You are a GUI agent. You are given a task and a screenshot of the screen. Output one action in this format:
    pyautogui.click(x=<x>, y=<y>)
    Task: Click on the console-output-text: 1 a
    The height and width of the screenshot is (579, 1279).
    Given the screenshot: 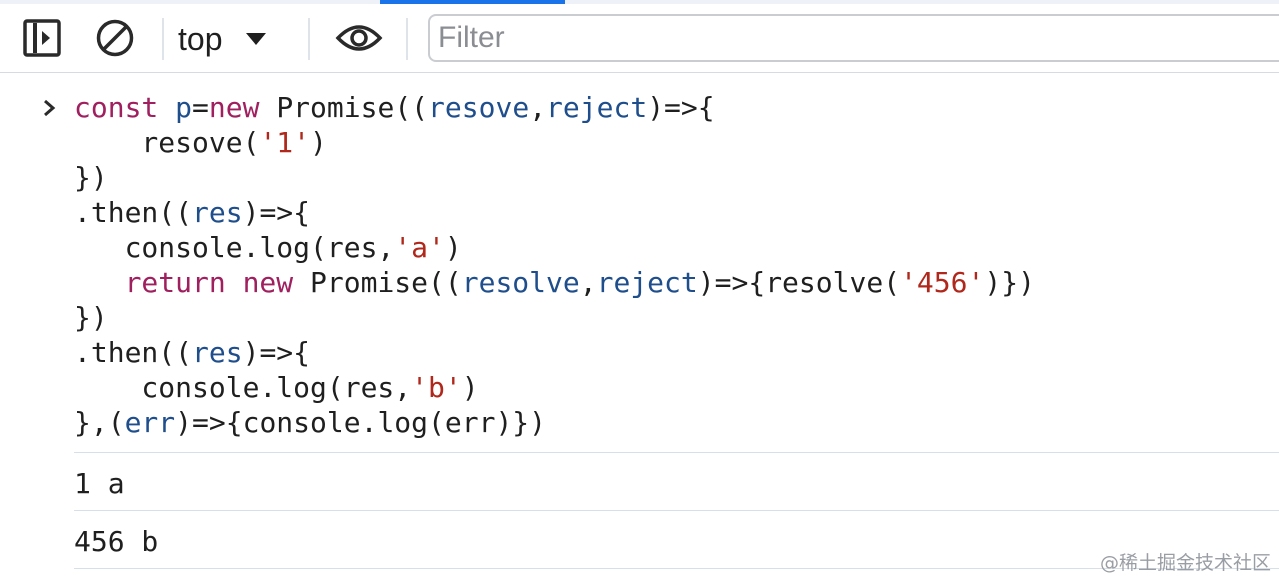 What is the action you would take?
    pyautogui.click(x=99, y=483)
    